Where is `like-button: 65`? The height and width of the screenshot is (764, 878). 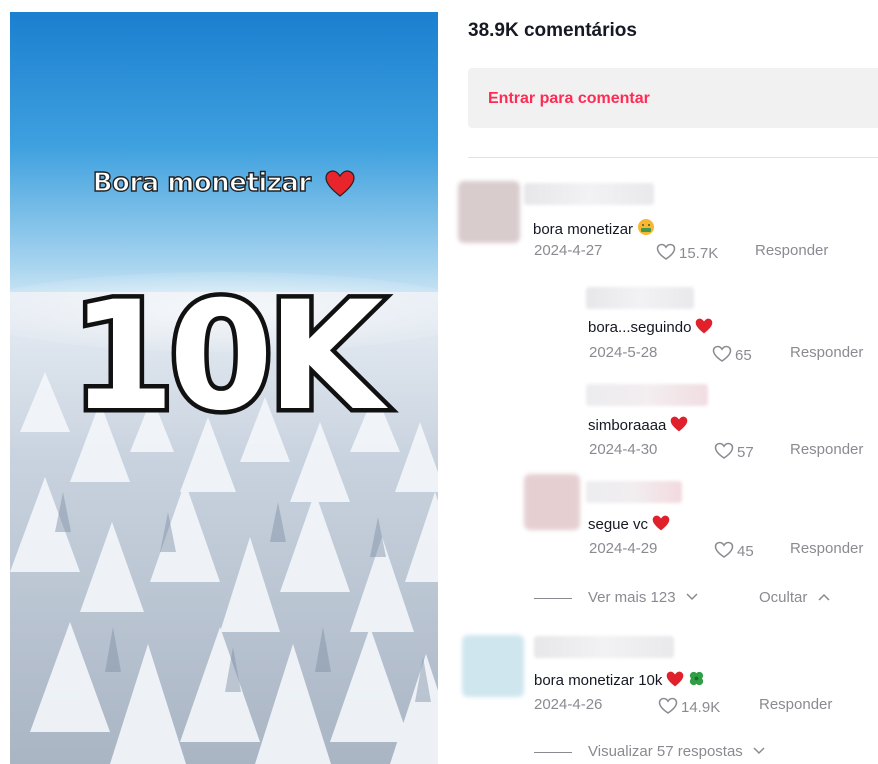
like-button: 65 is located at coordinates (732, 354).